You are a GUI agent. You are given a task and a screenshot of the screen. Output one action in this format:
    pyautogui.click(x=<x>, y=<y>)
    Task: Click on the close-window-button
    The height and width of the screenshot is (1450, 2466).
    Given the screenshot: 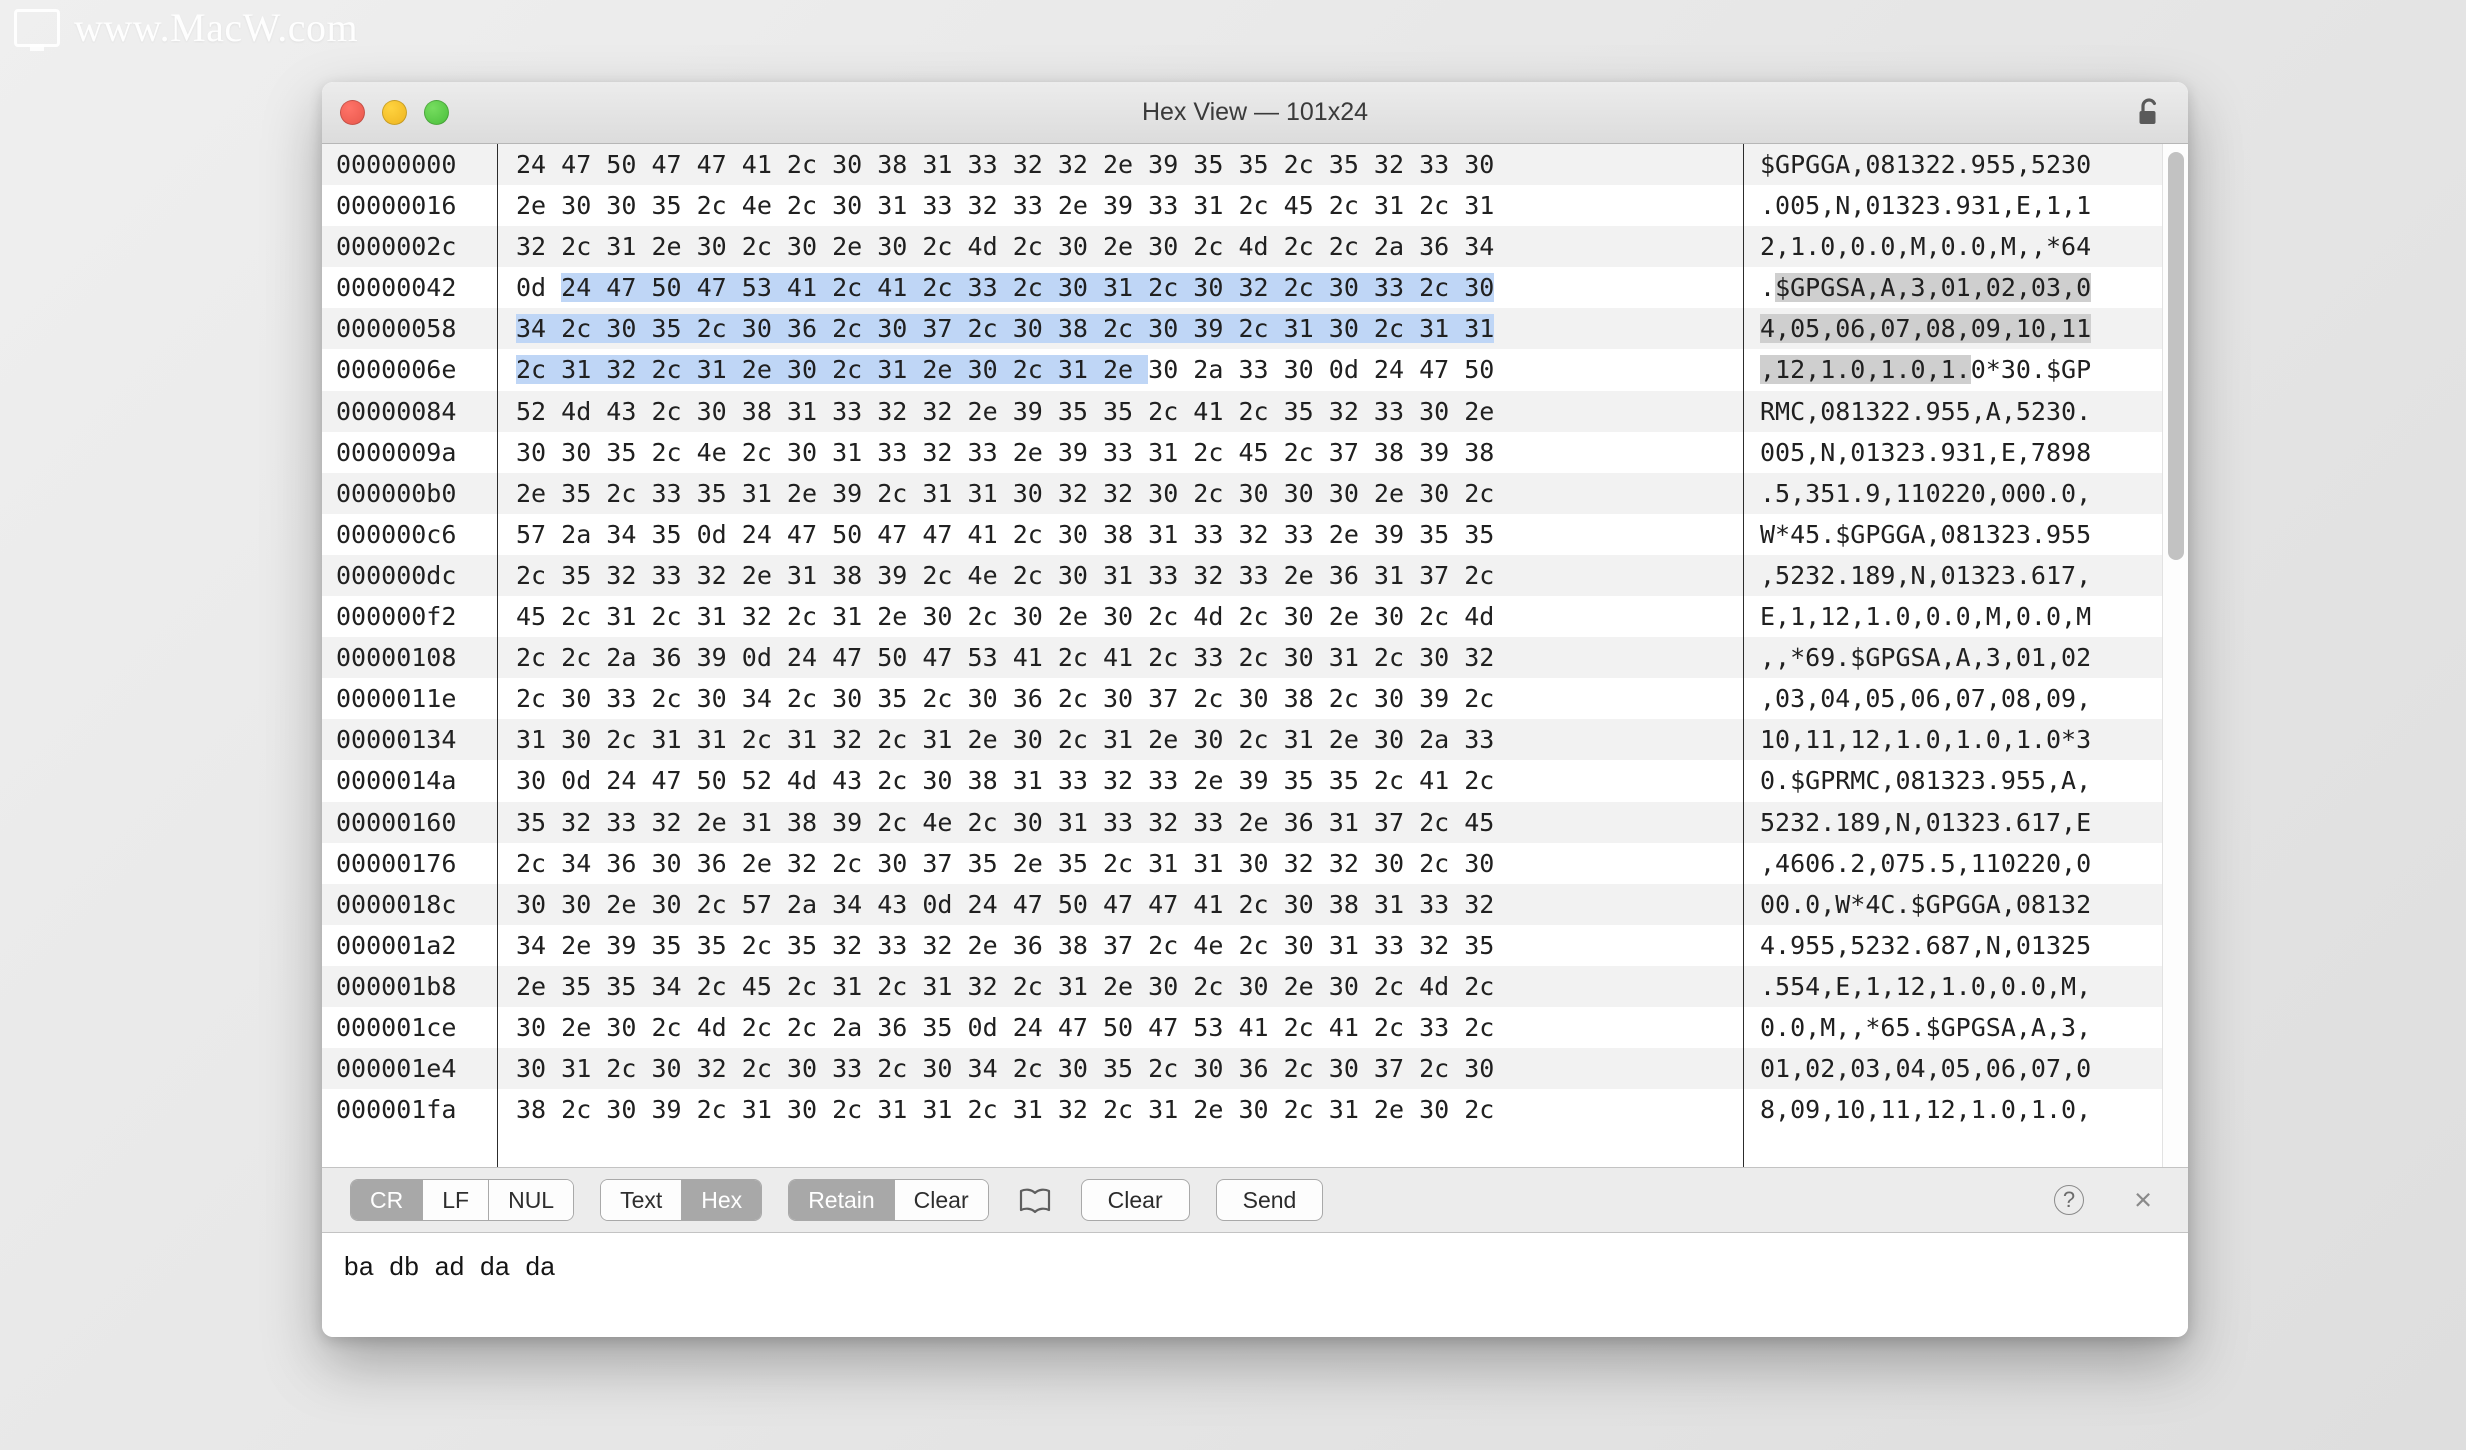 What is the action you would take?
    pyautogui.click(x=352, y=112)
    